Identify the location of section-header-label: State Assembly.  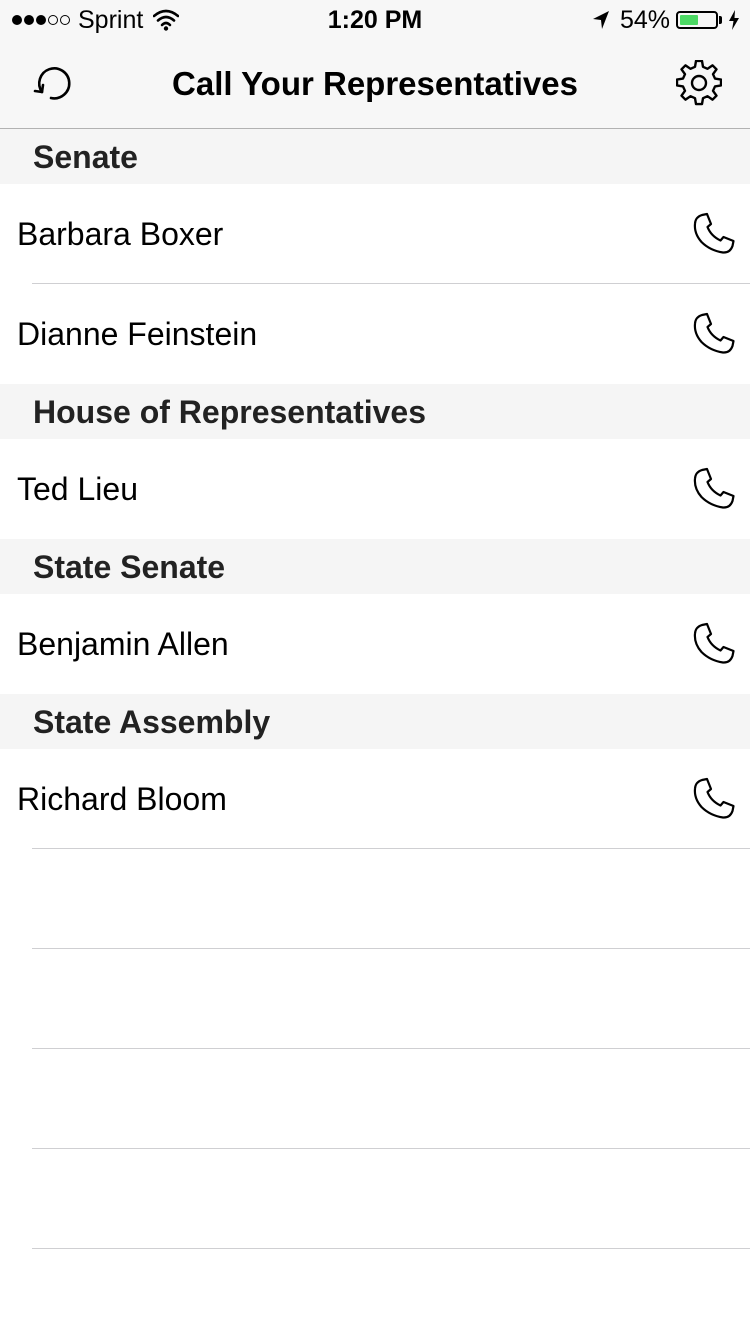
(152, 722).